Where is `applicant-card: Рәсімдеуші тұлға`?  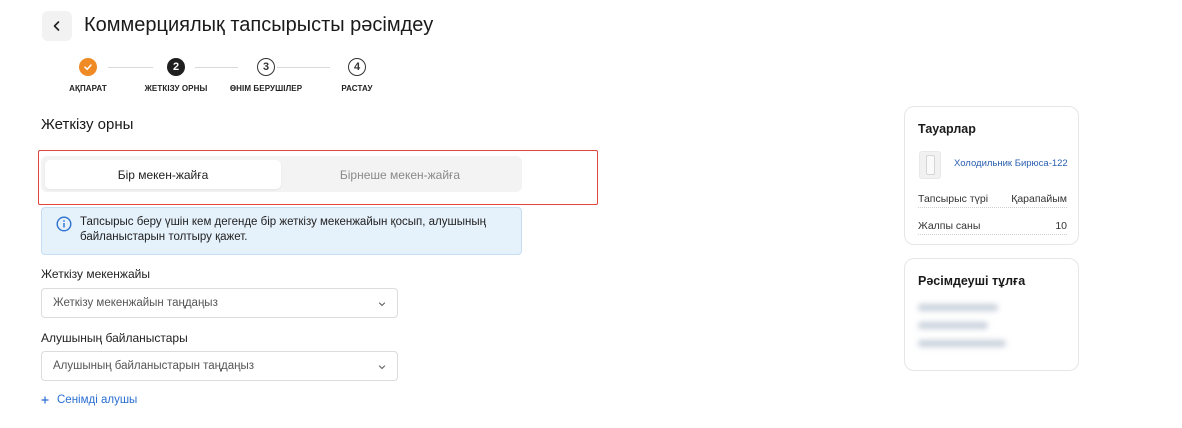
applicant-card: Рәсімдеуші тұлға is located at coordinates (991, 314).